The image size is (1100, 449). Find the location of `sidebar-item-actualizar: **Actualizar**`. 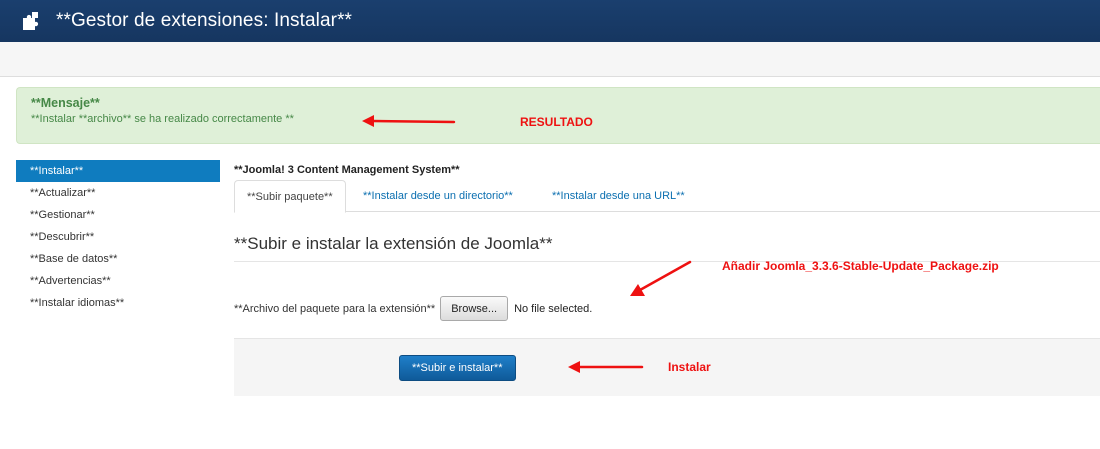

sidebar-item-actualizar: **Actualizar** is located at coordinates (118, 193).